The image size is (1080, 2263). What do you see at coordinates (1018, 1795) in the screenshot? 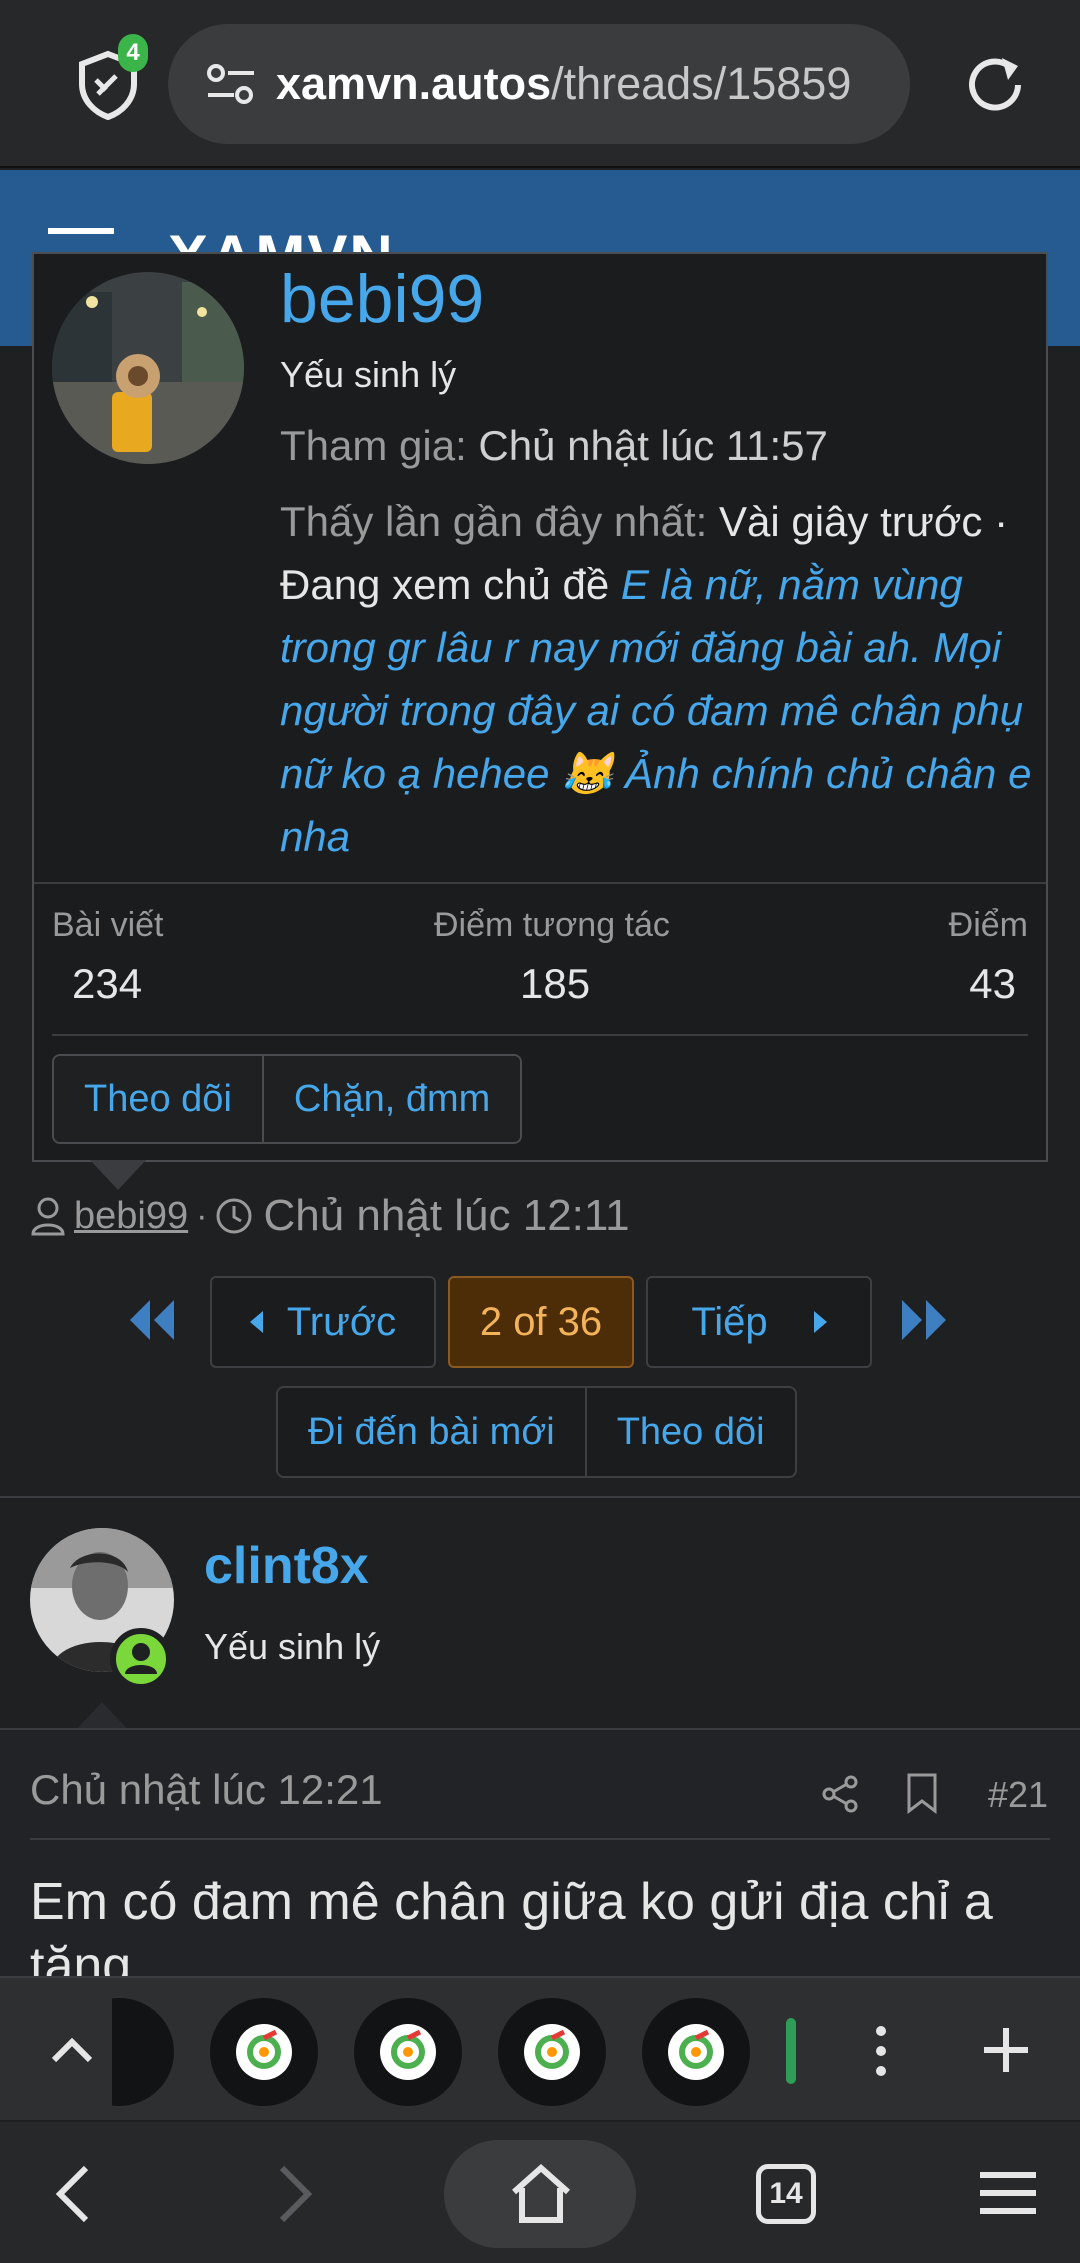
I see `post-number: #21` at bounding box center [1018, 1795].